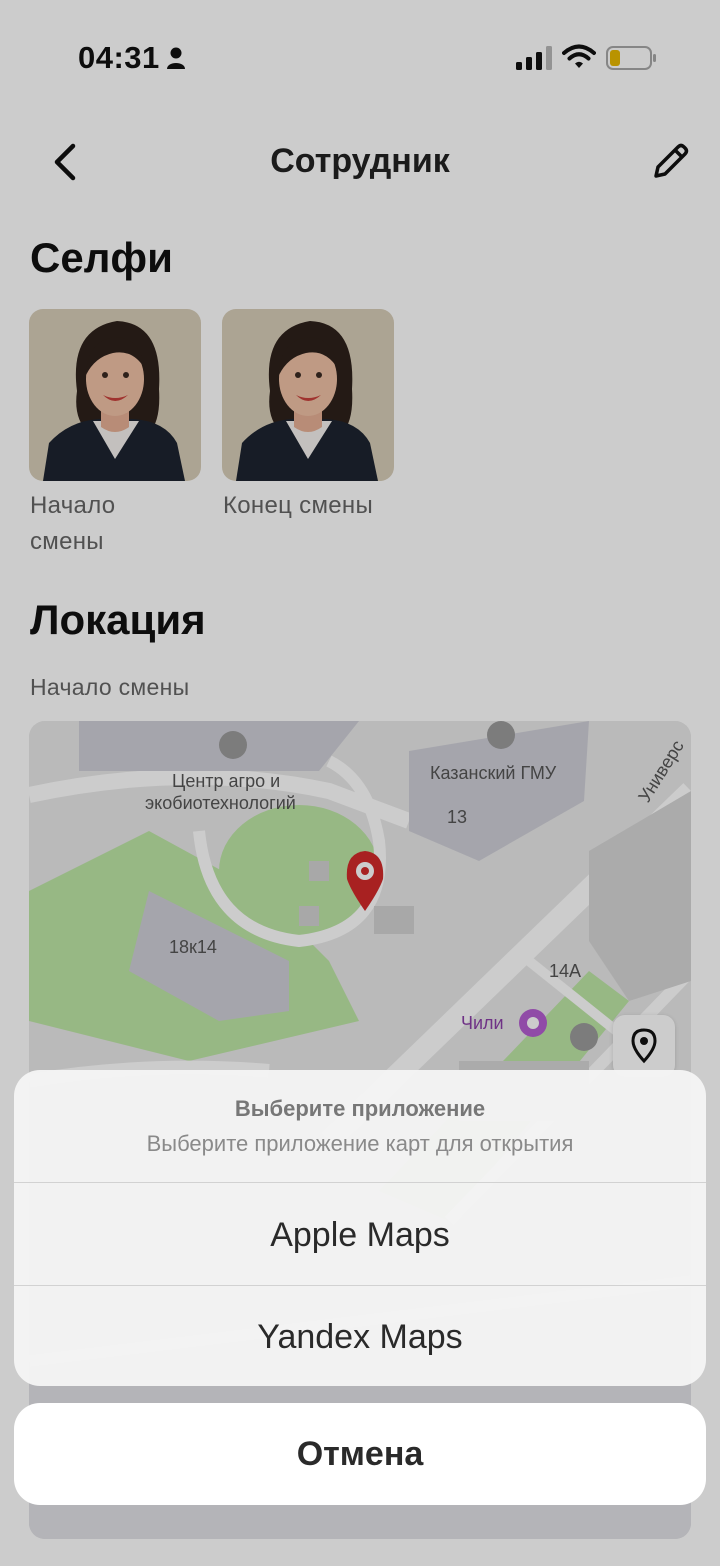 The height and width of the screenshot is (1566, 720). I want to click on action-sheet-message: Выберите приложение карт для открытия, so click(360, 1143).